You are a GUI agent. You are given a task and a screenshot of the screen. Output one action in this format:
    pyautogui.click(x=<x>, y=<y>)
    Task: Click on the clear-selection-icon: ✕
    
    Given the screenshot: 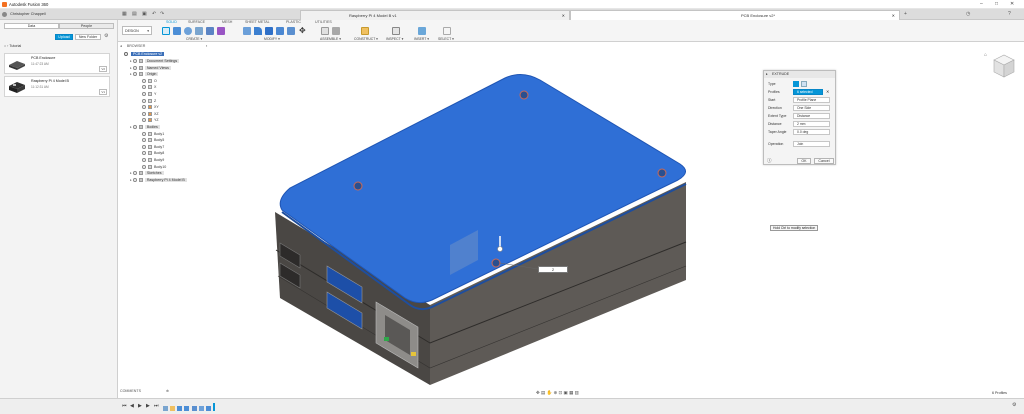 What is the action you would take?
    pyautogui.click(x=827, y=91)
    